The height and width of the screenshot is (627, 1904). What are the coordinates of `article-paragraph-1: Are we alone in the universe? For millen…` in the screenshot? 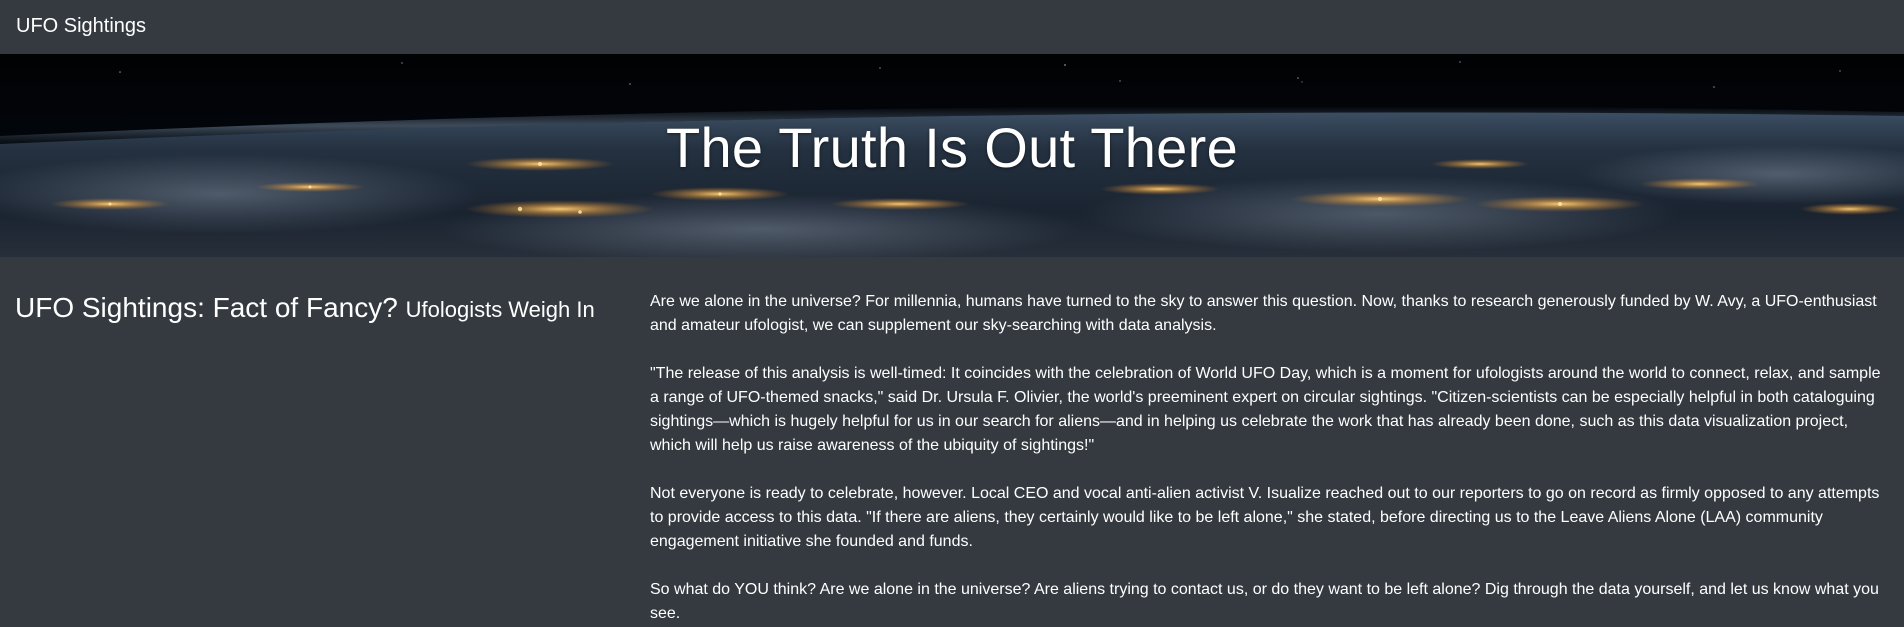 It's located at (1263, 313).